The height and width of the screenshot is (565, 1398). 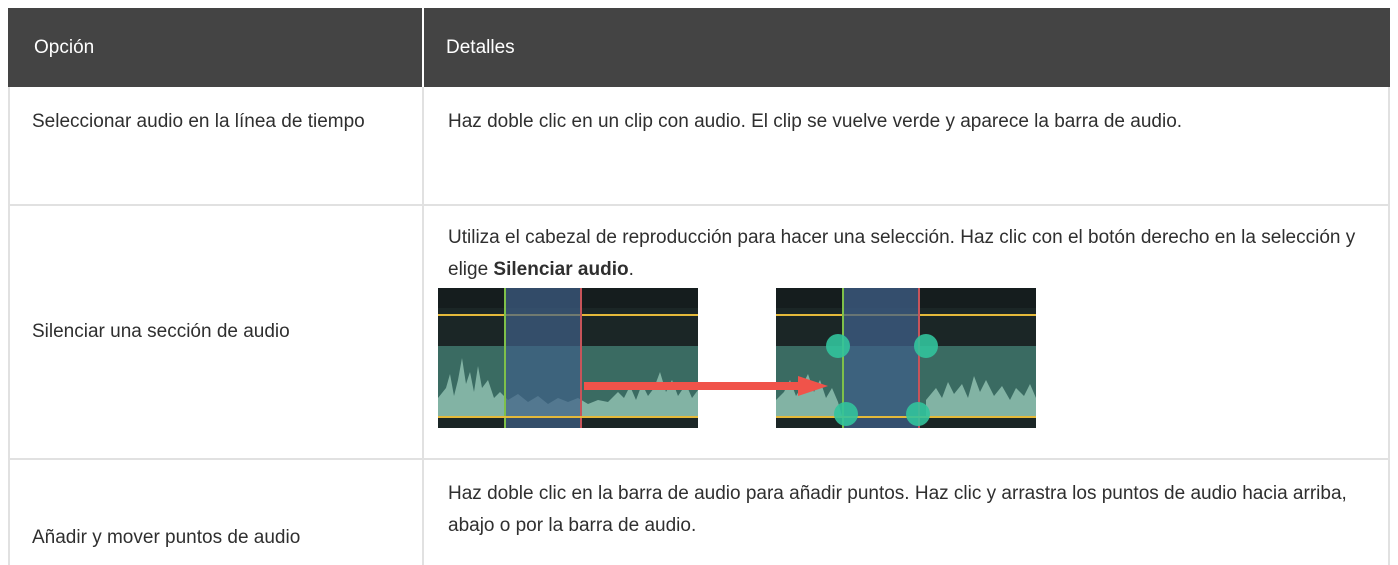 What do you see at coordinates (568, 358) in the screenshot?
I see `timeline-before-image` at bounding box center [568, 358].